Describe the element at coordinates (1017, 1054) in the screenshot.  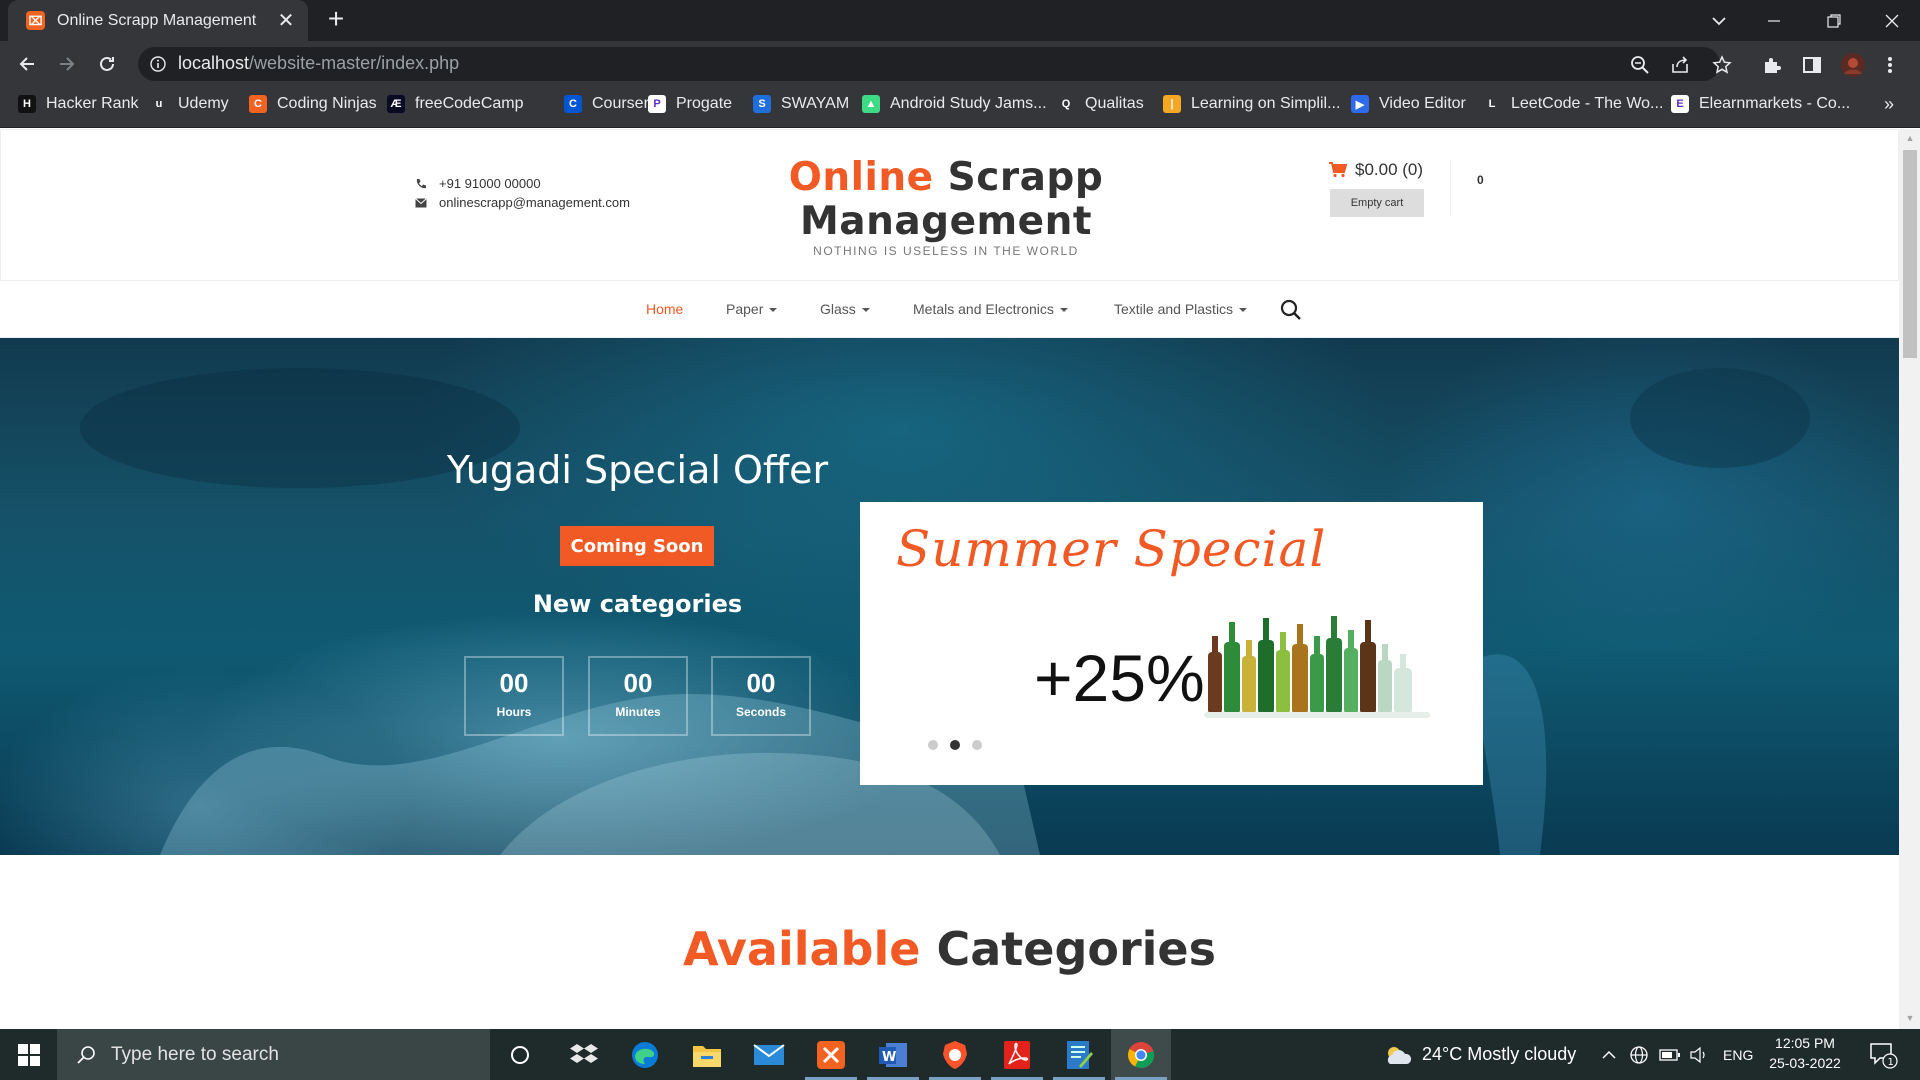
I see `acrobat-icon` at that location.